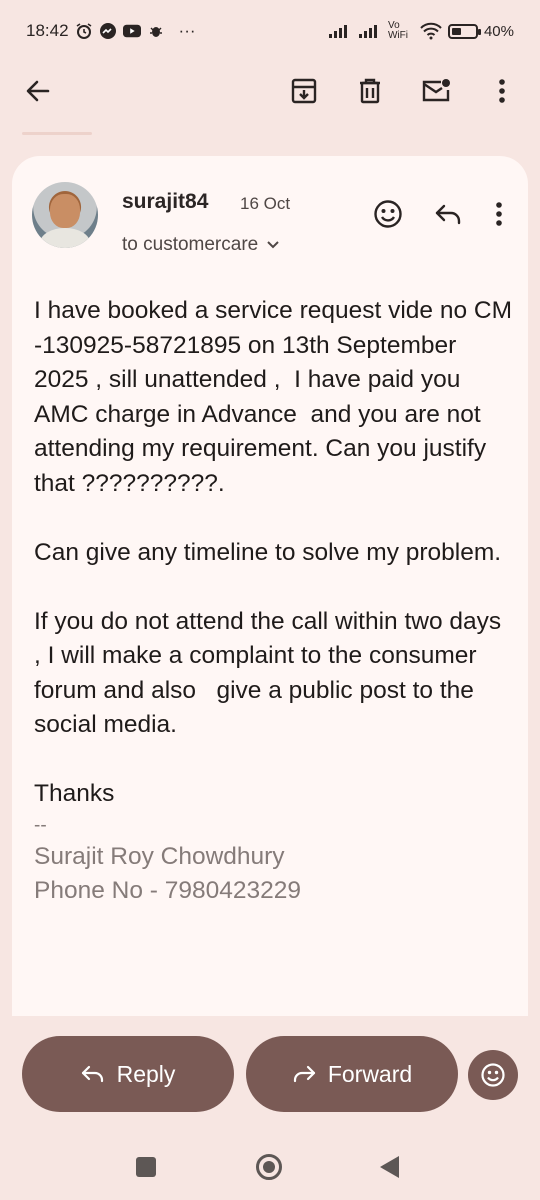 This screenshot has width=540, height=1200. Describe the element at coordinates (47, 30) in the screenshot. I see `status-time: 18:42` at that location.